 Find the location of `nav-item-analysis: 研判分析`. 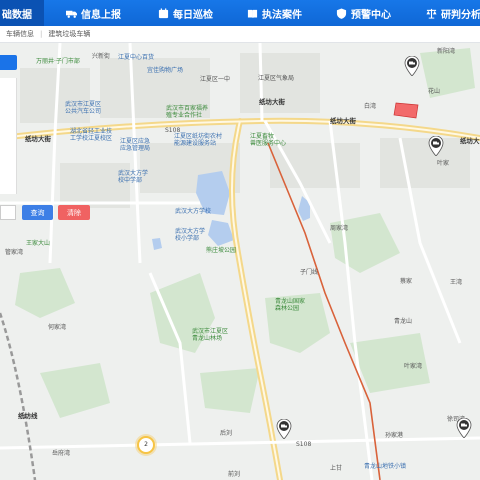

nav-item-analysis: 研判分析 is located at coordinates (453, 13).